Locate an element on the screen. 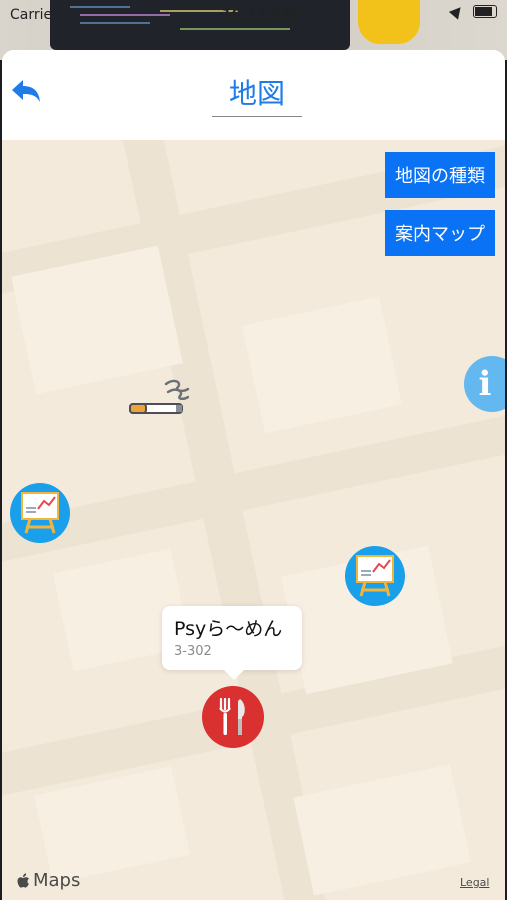  callout-subtitle: 3-302 is located at coordinates (193, 651).